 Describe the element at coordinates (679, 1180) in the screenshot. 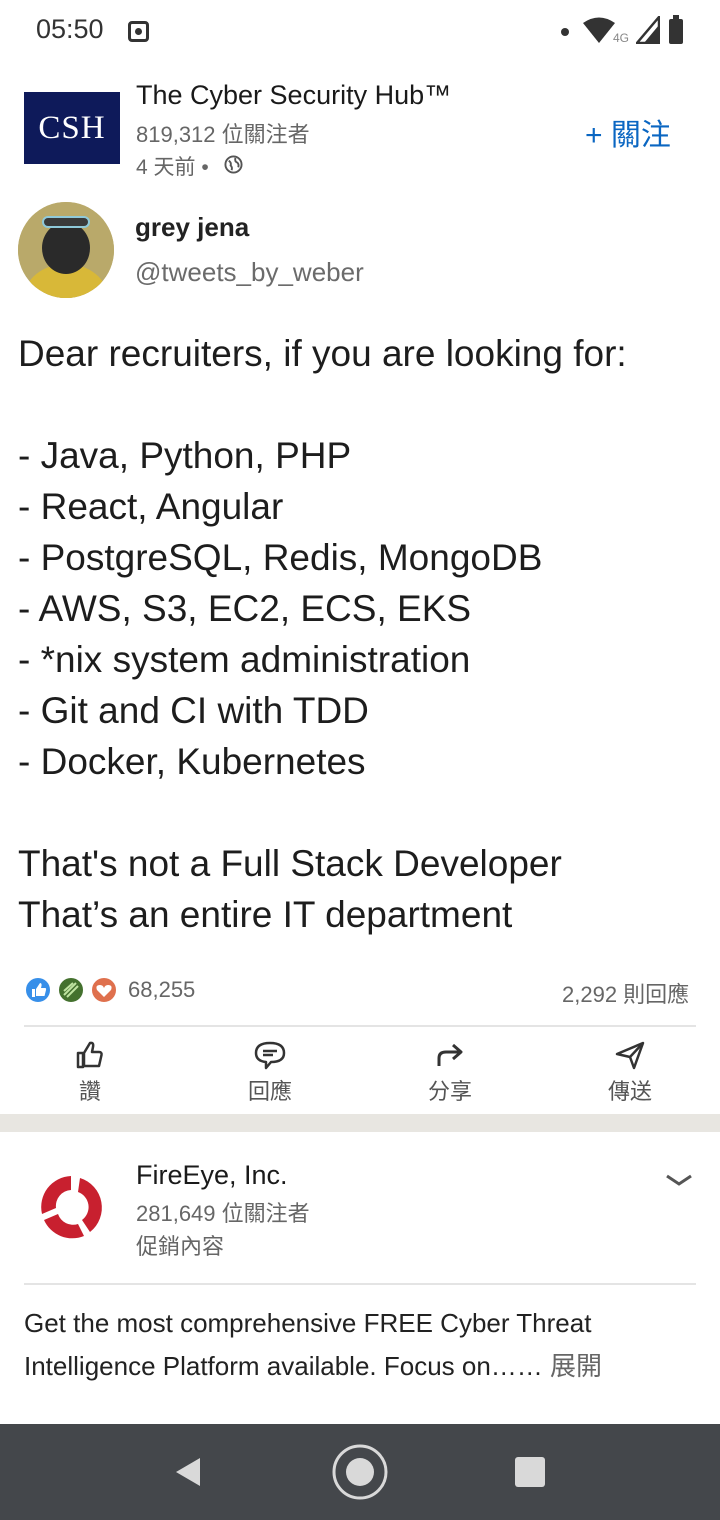

I see `chevron-down-icon` at that location.